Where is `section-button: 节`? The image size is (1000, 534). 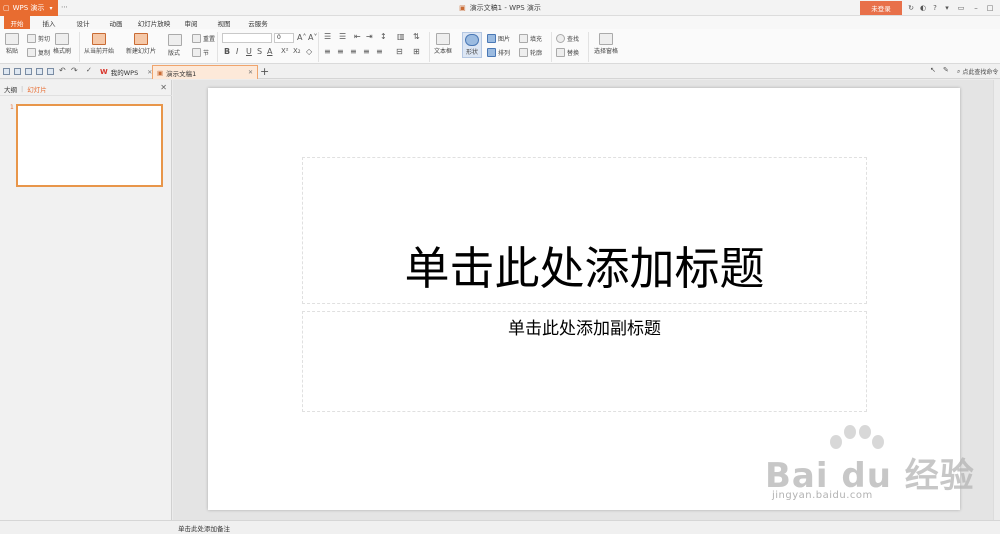 section-button: 节 is located at coordinates (200, 52).